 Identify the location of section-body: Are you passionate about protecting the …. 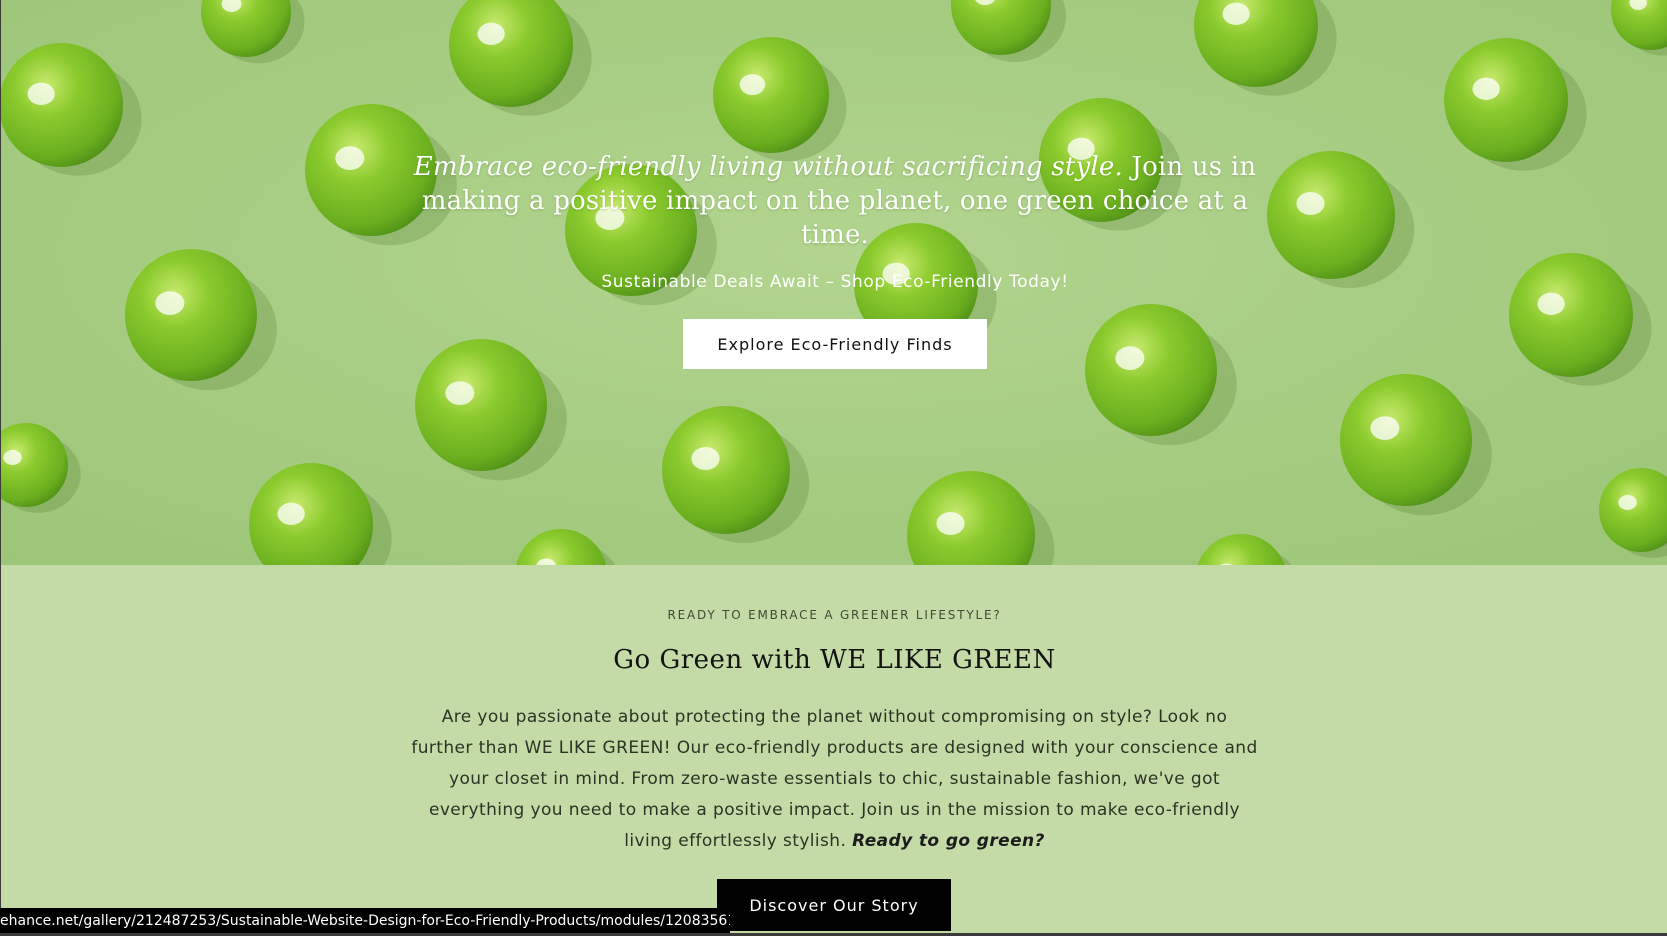
(834, 779).